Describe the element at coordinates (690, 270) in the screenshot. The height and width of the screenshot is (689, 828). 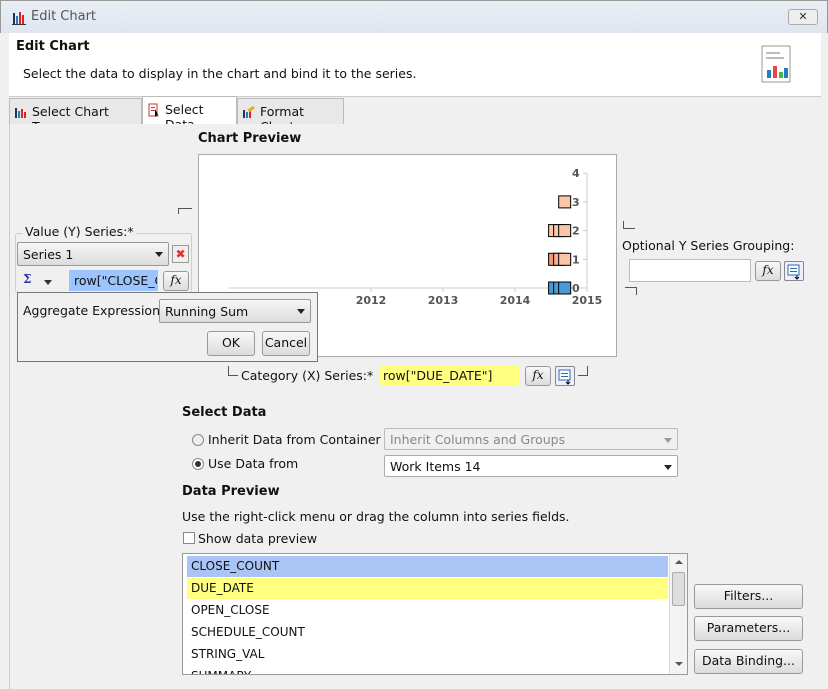
I see `optional-grouping-input` at that location.